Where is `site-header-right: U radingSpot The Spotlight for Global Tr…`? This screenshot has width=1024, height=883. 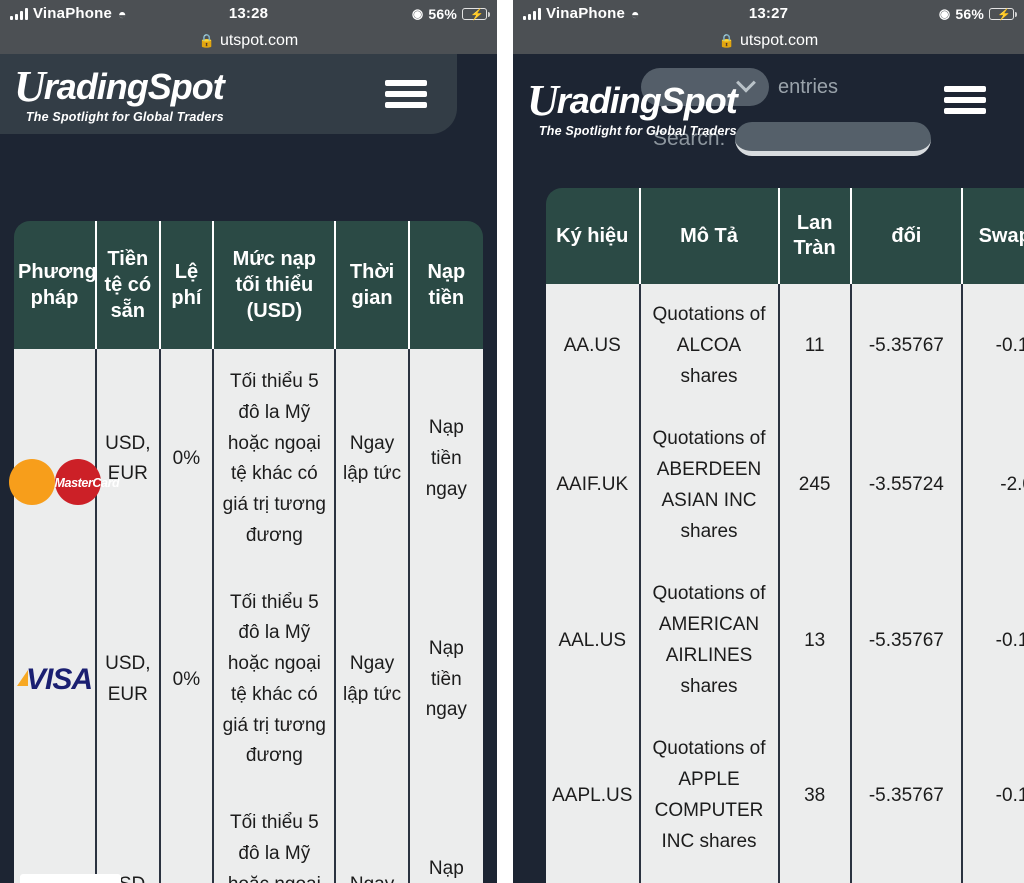
site-header-right: U radingSpot The Spotlight for Global Tr… is located at coordinates (768, 108).